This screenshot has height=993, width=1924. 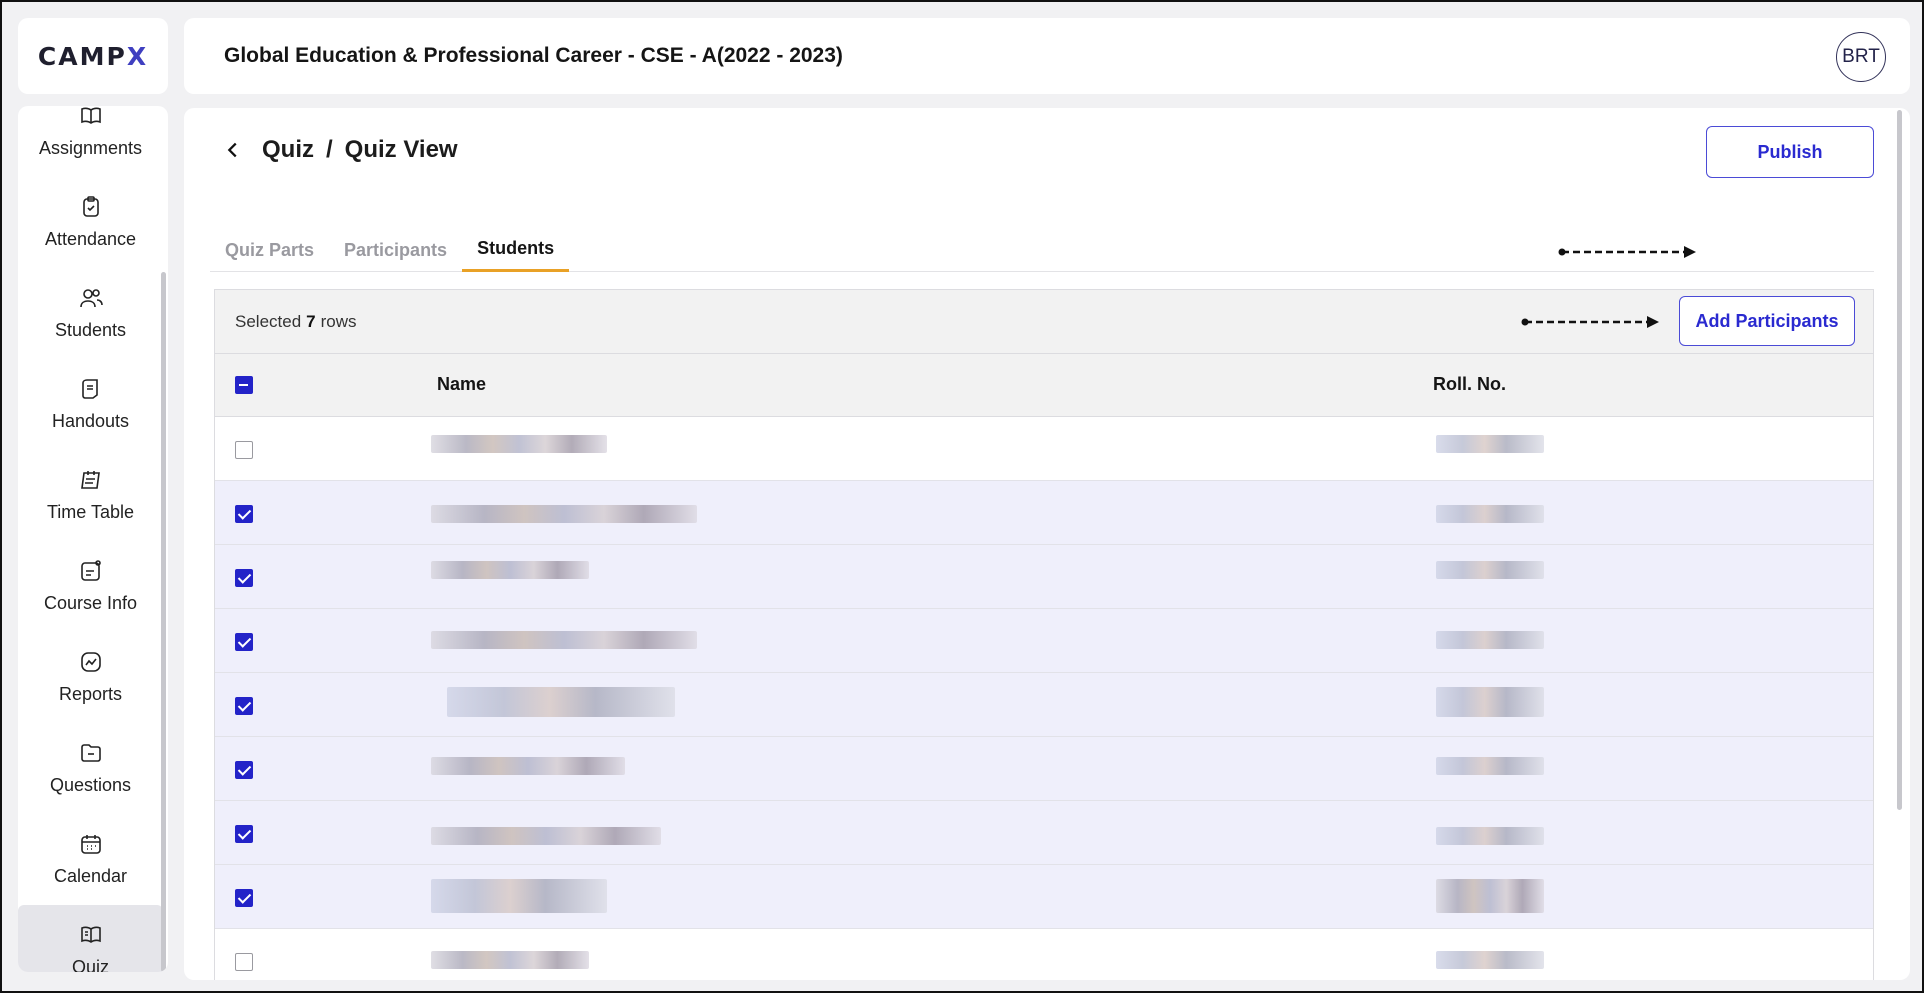 What do you see at coordinates (233, 150) in the screenshot?
I see `chevron-left-icon` at bounding box center [233, 150].